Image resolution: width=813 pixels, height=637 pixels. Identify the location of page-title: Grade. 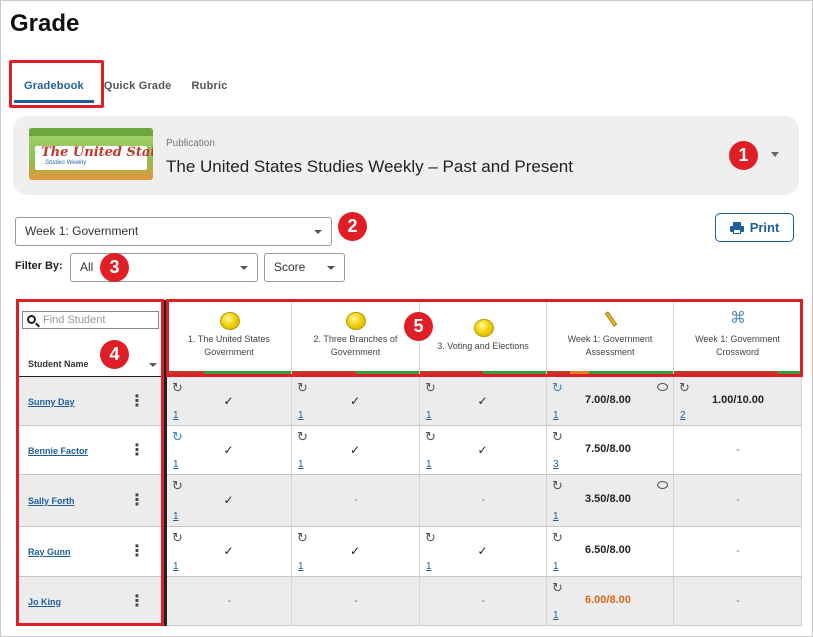
(45, 23).